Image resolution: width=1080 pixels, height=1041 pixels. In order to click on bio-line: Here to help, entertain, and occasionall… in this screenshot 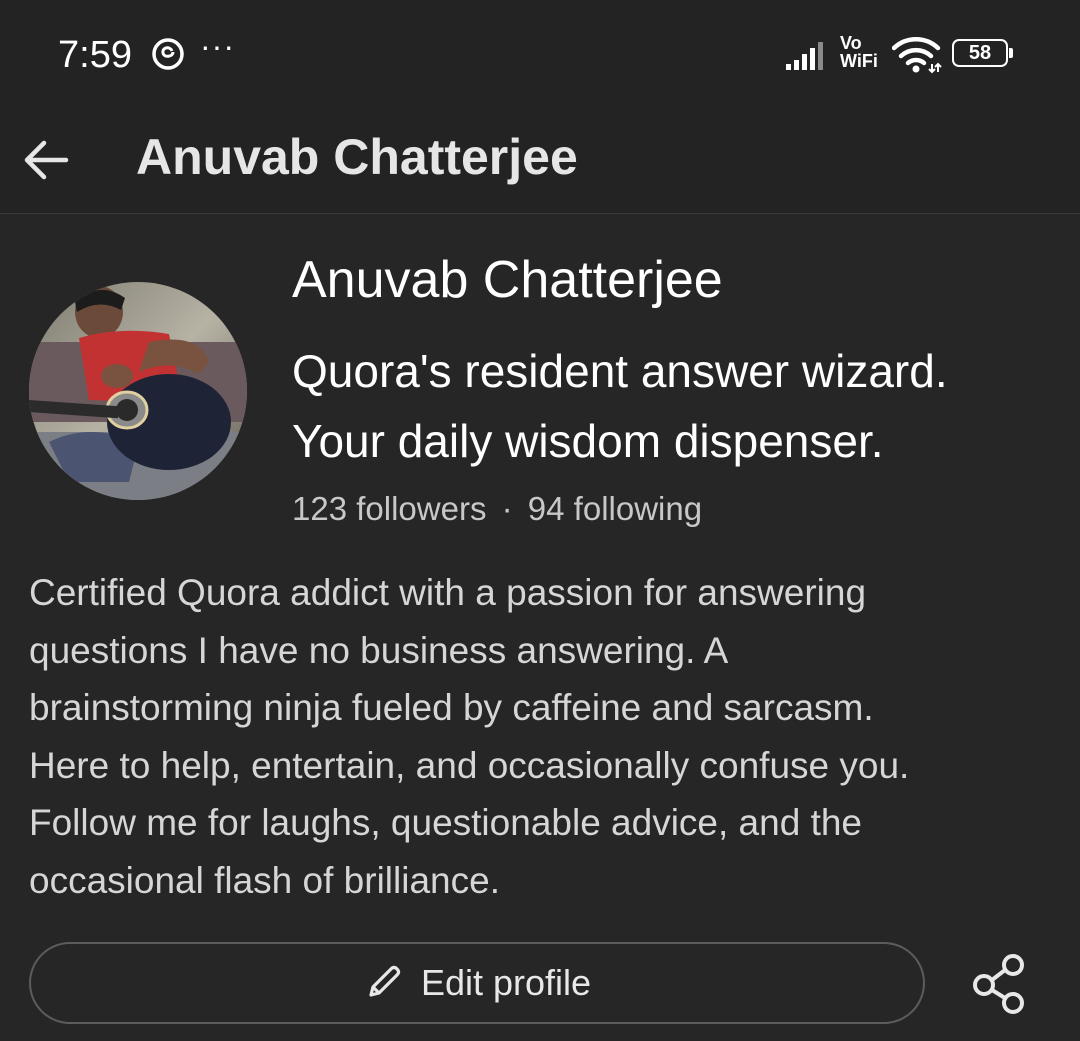, I will do `click(469, 765)`.